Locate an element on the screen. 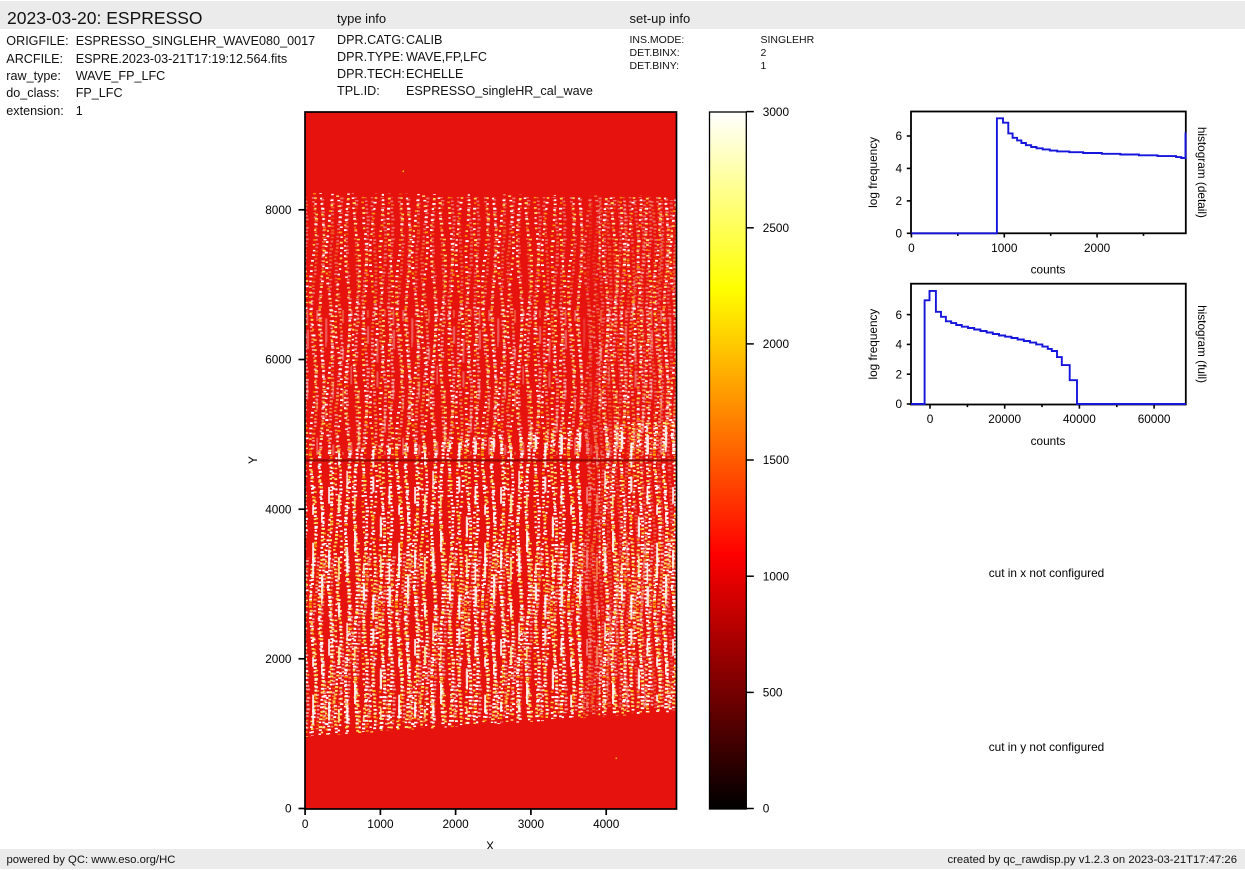 The width and height of the screenshot is (1245, 870). svg-text: 40000 is located at coordinates (1079, 419).